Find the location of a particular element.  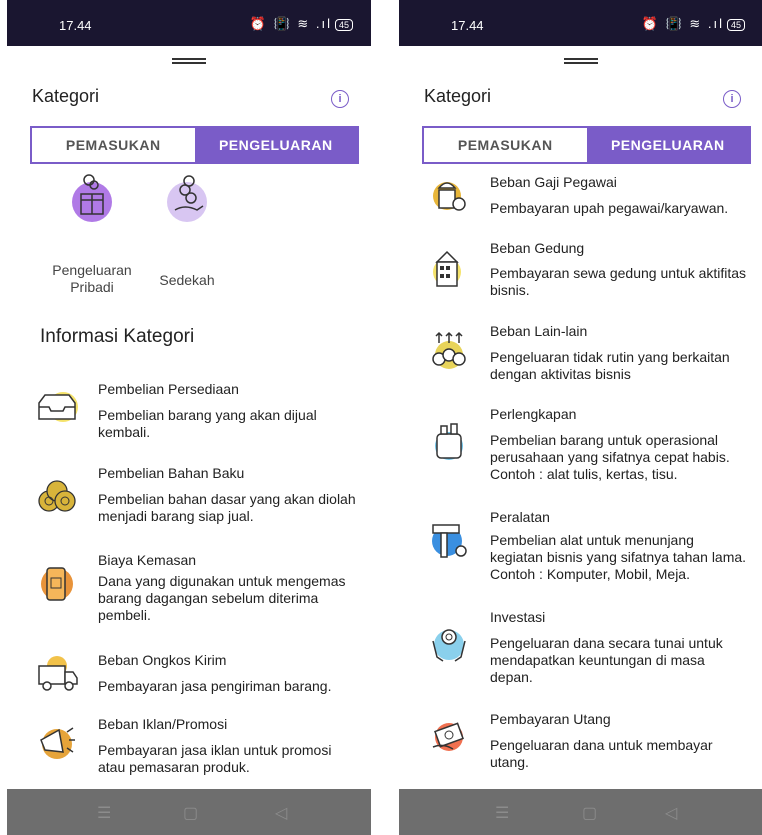

delivery-truck-icon is located at coordinates (56, 672).